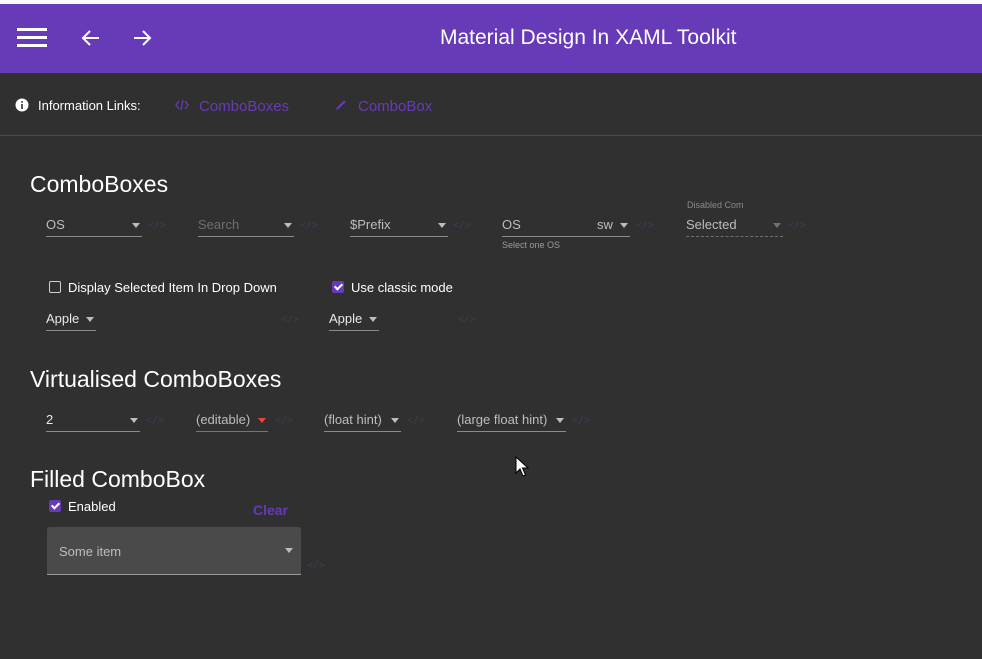  I want to click on info-icon, so click(22, 107).